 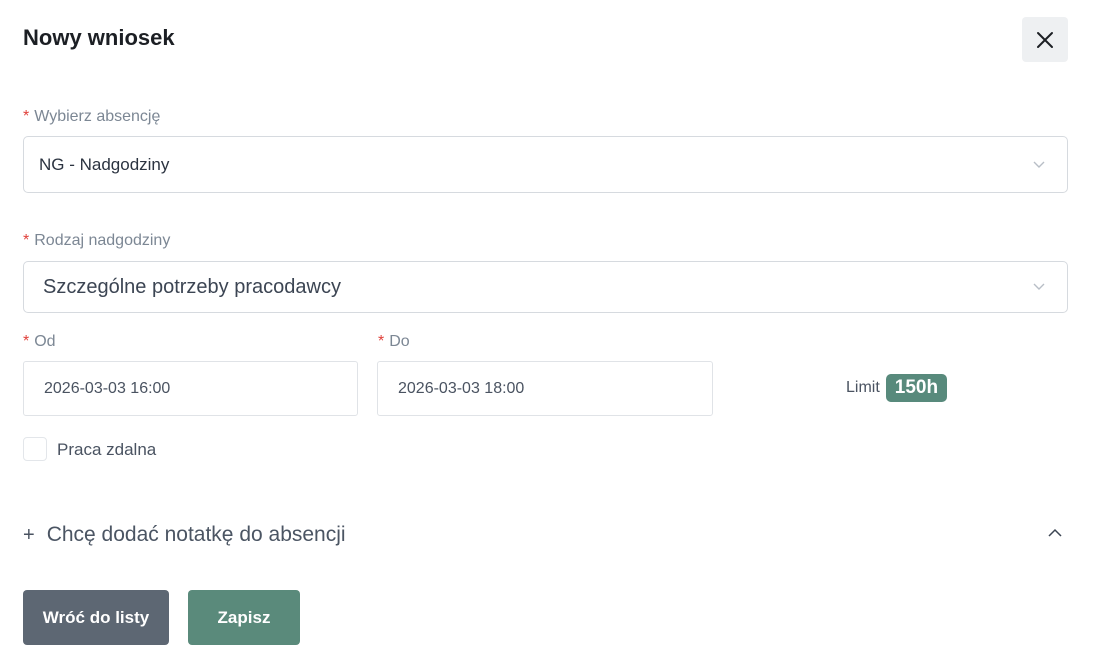 What do you see at coordinates (399, 341) in the screenshot?
I see `to-label-text: Do` at bounding box center [399, 341].